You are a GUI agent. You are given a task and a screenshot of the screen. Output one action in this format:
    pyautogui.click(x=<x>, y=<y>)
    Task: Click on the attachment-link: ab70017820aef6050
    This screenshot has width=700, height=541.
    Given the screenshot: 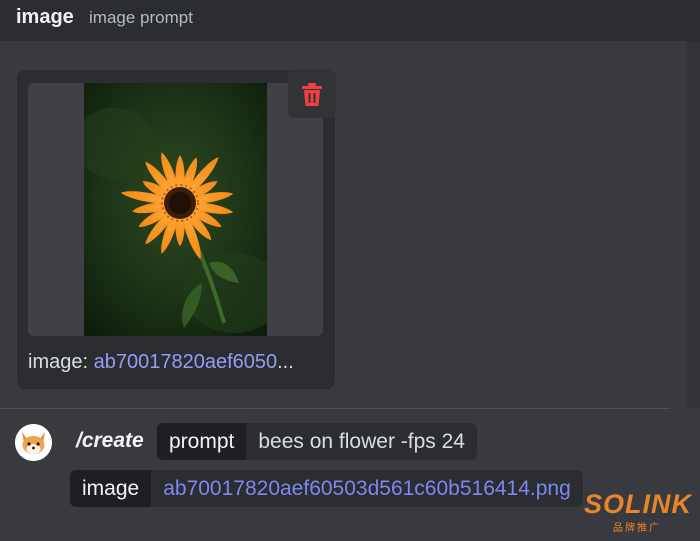 What is the action you would take?
    pyautogui.click(x=186, y=362)
    